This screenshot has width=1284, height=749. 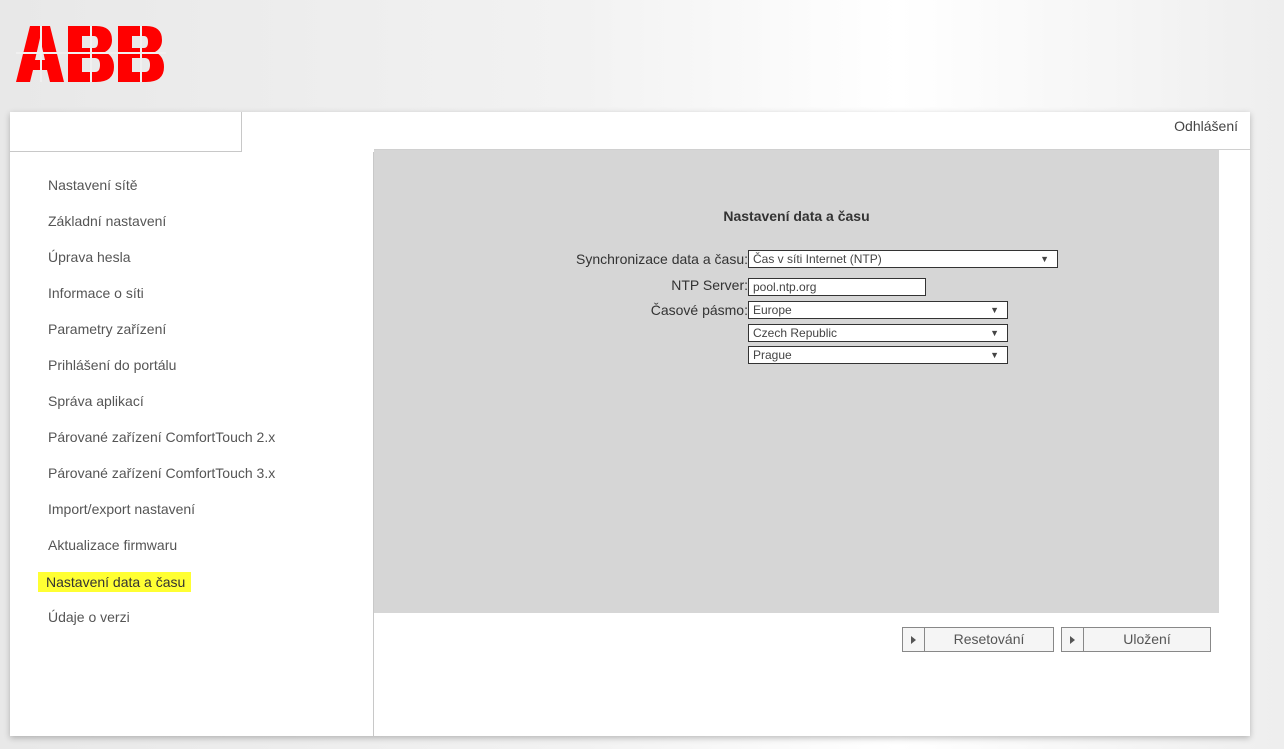 I want to click on sidebar-item-label: Import/export nastavení, so click(x=122, y=509).